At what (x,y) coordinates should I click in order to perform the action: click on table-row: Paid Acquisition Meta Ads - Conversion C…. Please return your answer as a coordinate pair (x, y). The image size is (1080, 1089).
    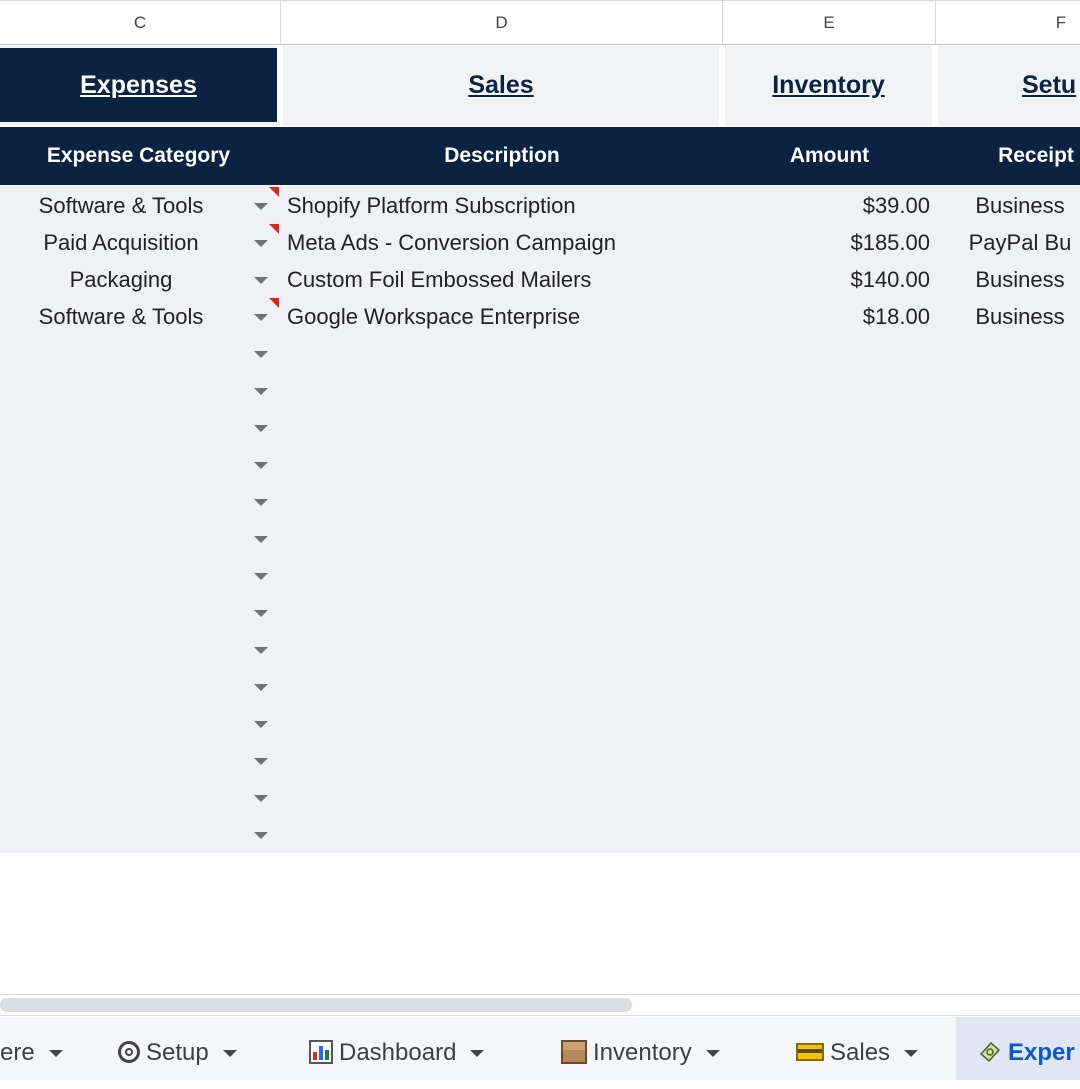
    Looking at the image, I should click on (540, 242).